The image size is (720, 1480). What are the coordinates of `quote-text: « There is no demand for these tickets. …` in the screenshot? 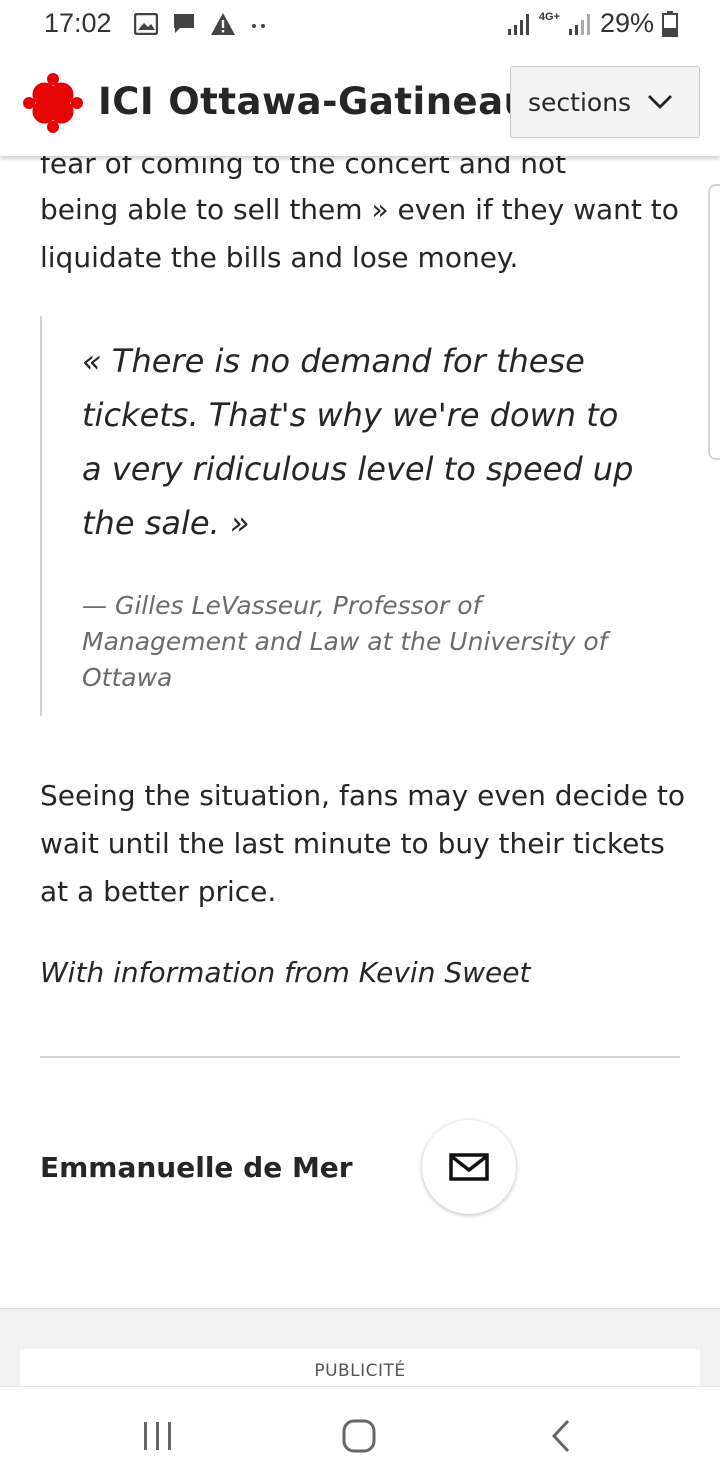 It's located at (358, 442).